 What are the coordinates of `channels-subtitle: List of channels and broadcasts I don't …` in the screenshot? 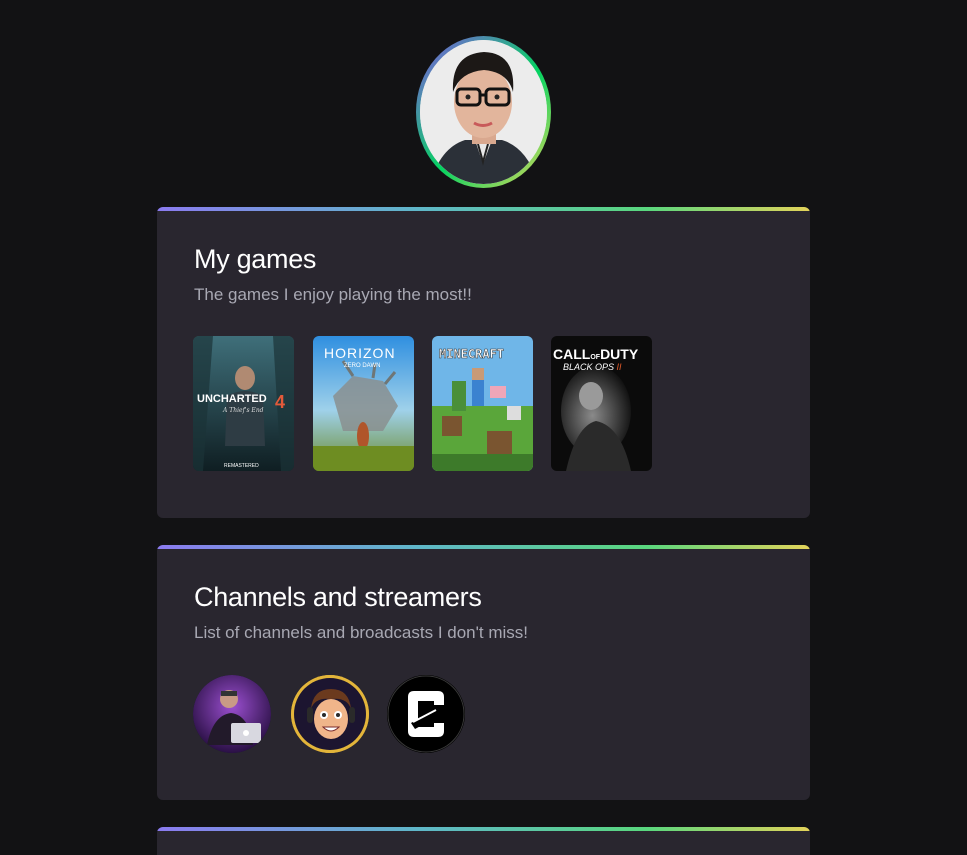 It's located at (361, 632).